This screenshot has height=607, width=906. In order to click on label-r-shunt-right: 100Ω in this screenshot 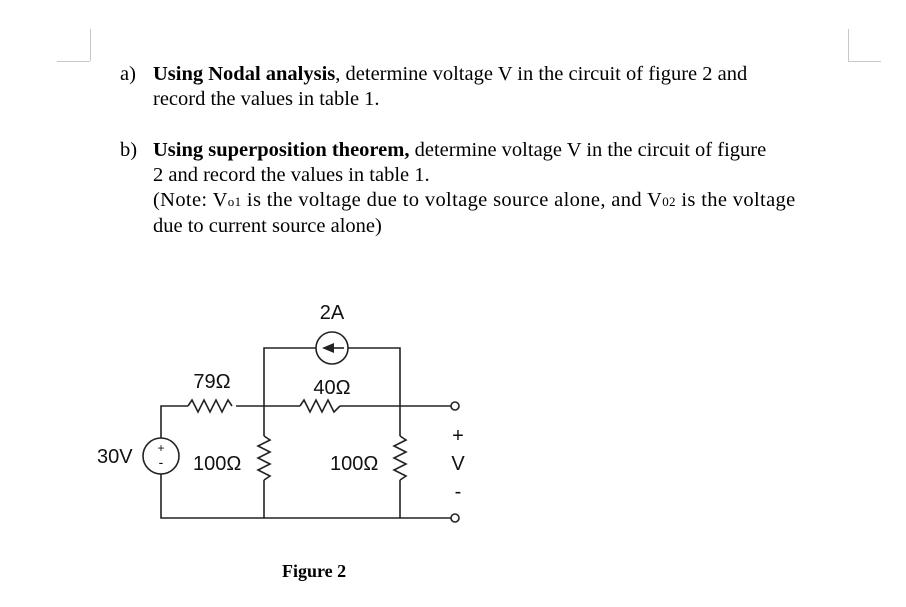, I will do `click(354, 464)`.